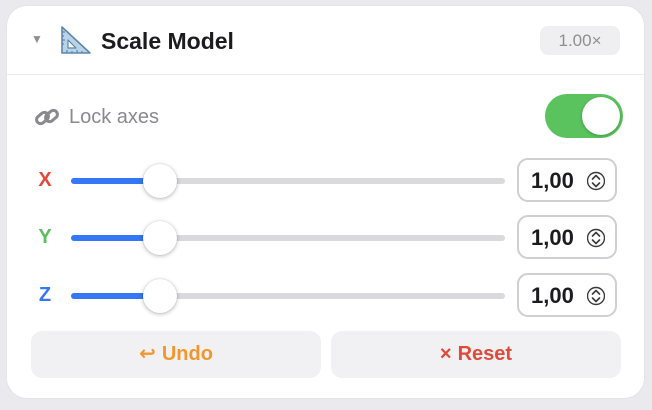 This screenshot has width=652, height=410. I want to click on axis-label-z: Z, so click(45, 295).